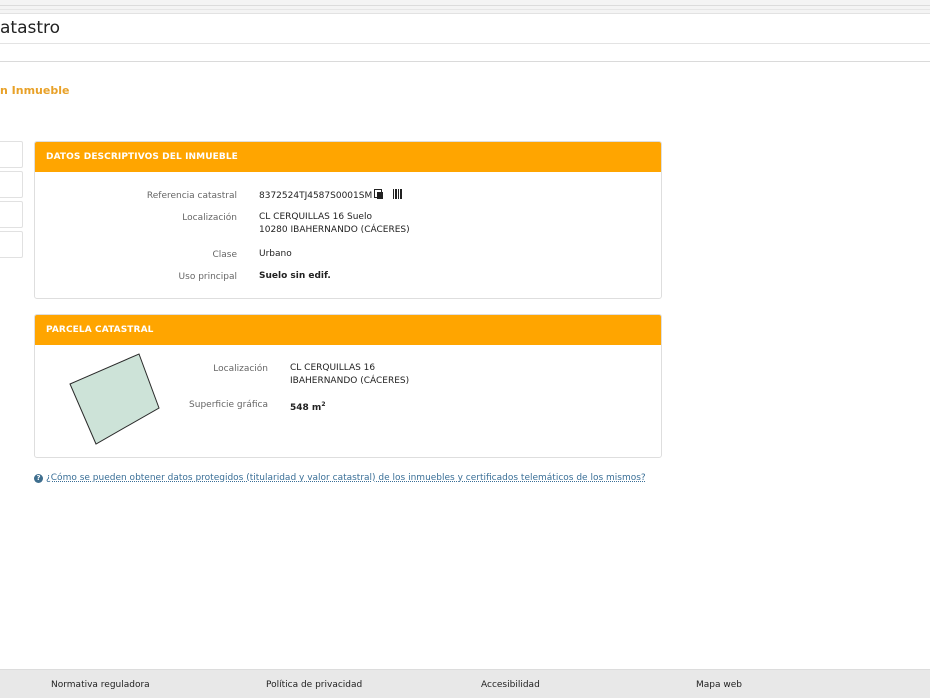 The height and width of the screenshot is (698, 930). Describe the element at coordinates (334, 230) in the screenshot. I see `location-line-2: 10280 IBAHERNANDO (CÁCERES)` at that location.